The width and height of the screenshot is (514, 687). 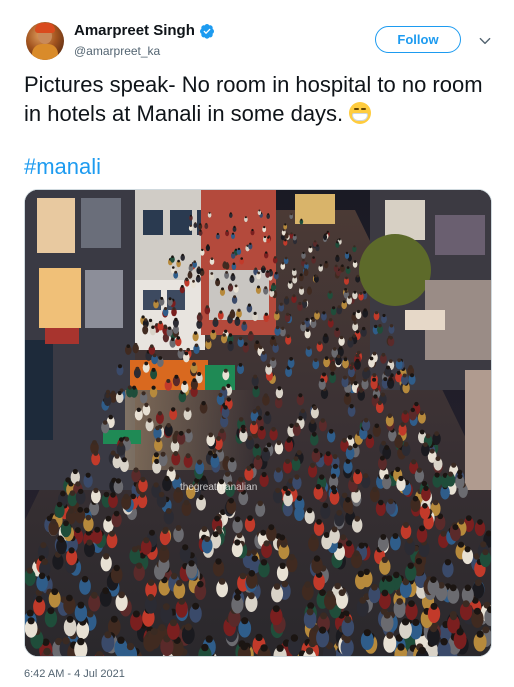 I want to click on avatar-turban, so click(x=45, y=28).